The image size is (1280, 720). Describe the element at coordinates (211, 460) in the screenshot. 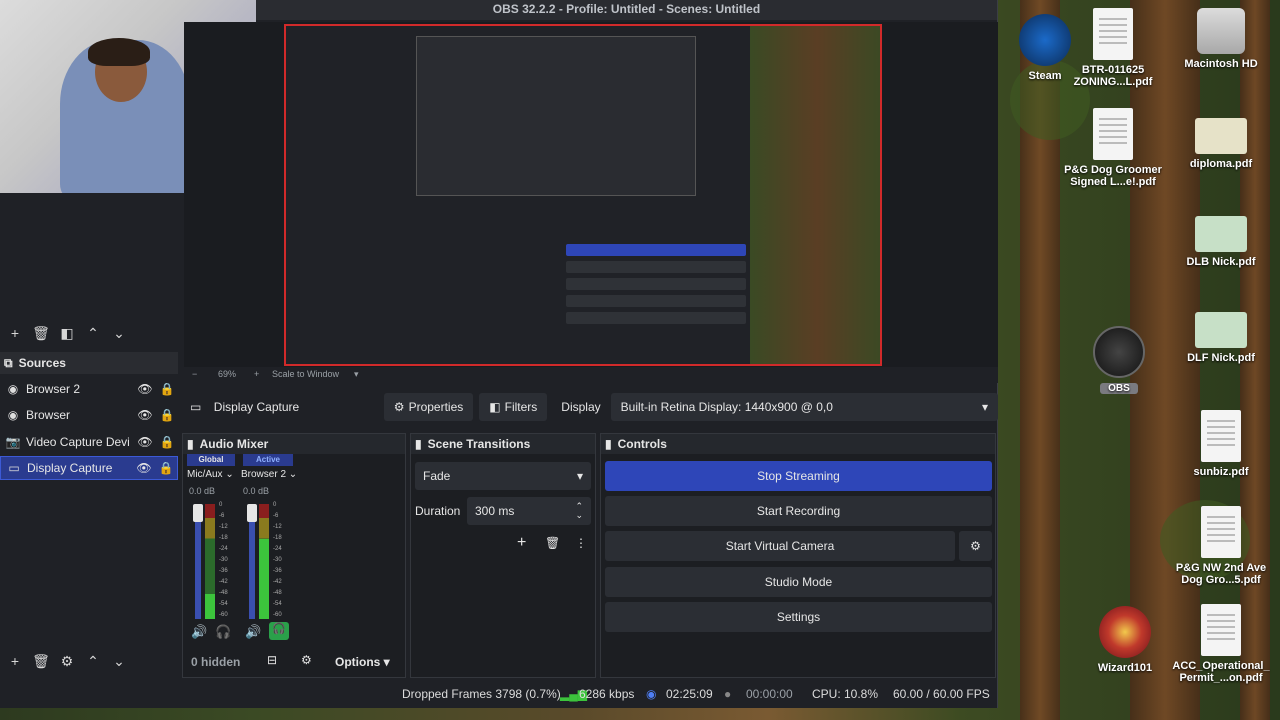

I see `mixer-tab-global: Global` at that location.